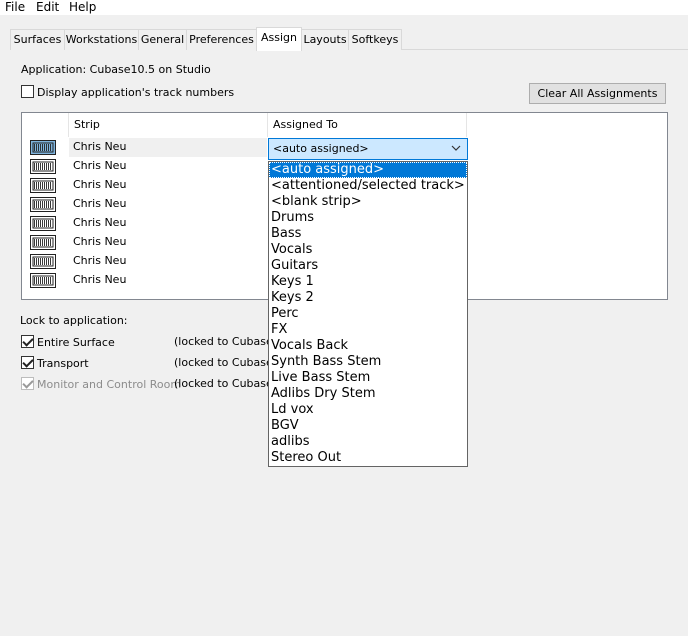  I want to click on chevron-down-icon, so click(456, 148).